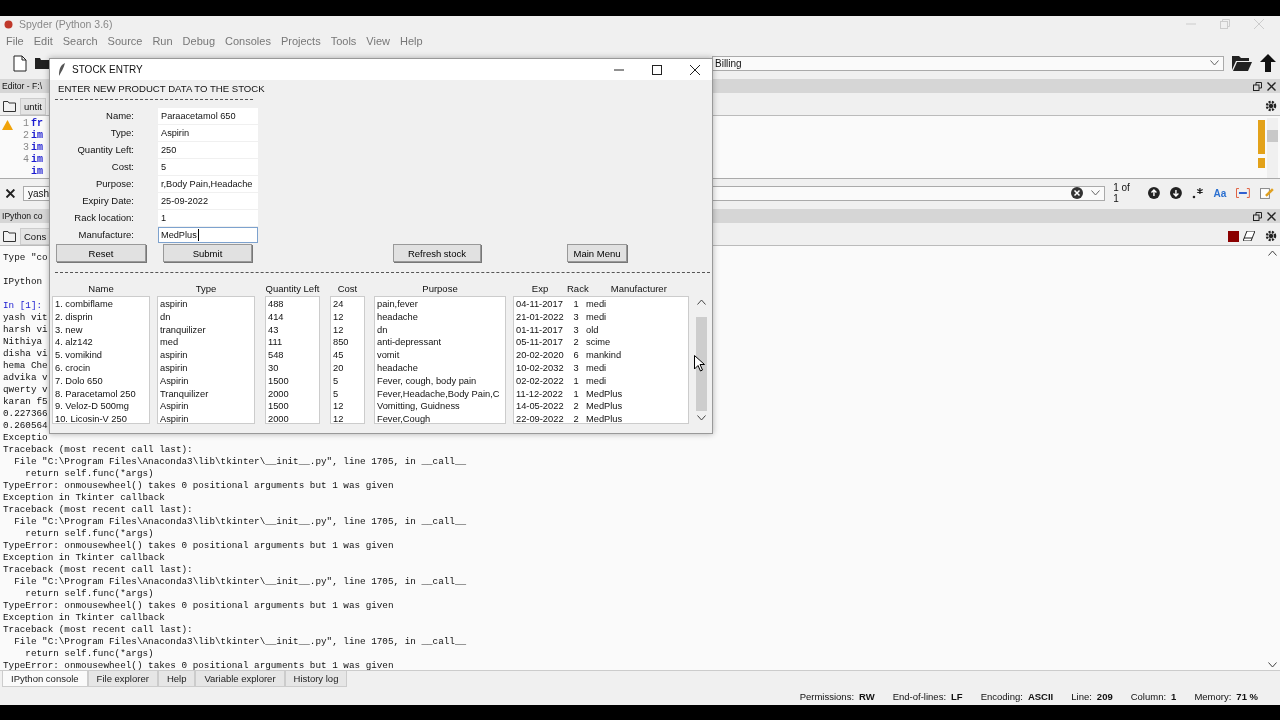 The width and height of the screenshot is (1280, 720). What do you see at coordinates (1249, 236) in the screenshot?
I see `eraser-icon` at bounding box center [1249, 236].